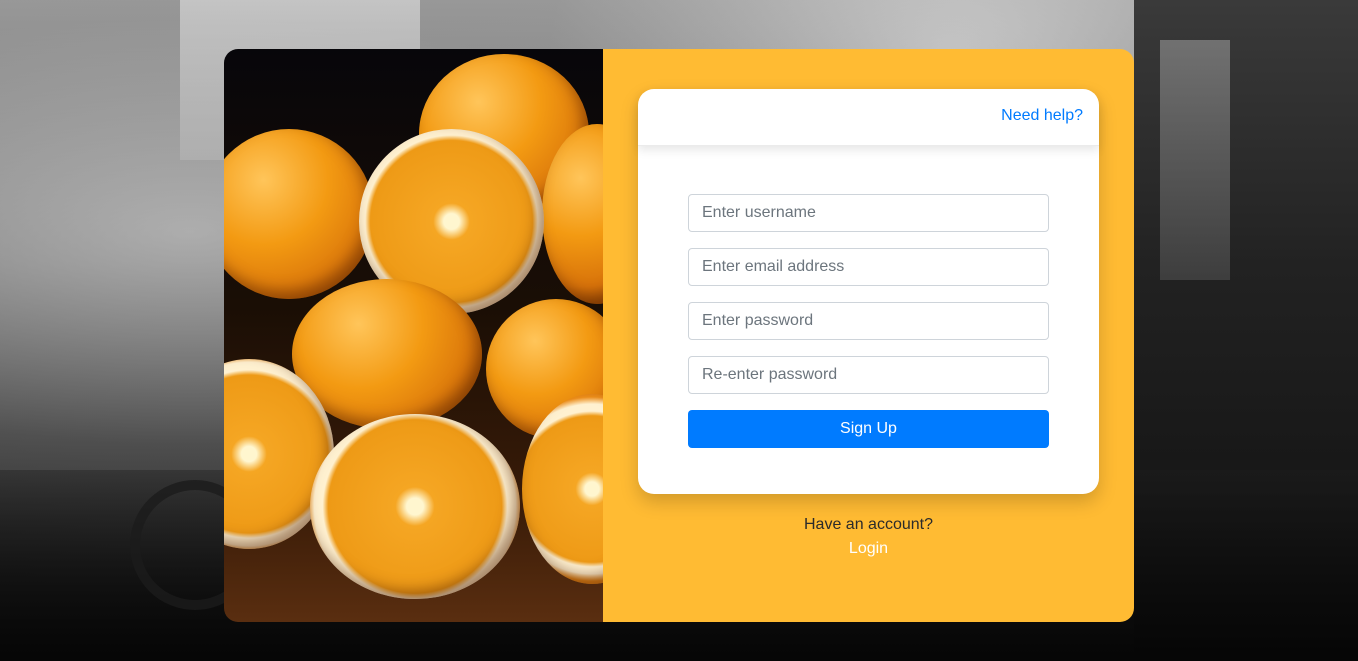  Describe the element at coordinates (868, 549) in the screenshot. I see `login-link: Login` at that location.